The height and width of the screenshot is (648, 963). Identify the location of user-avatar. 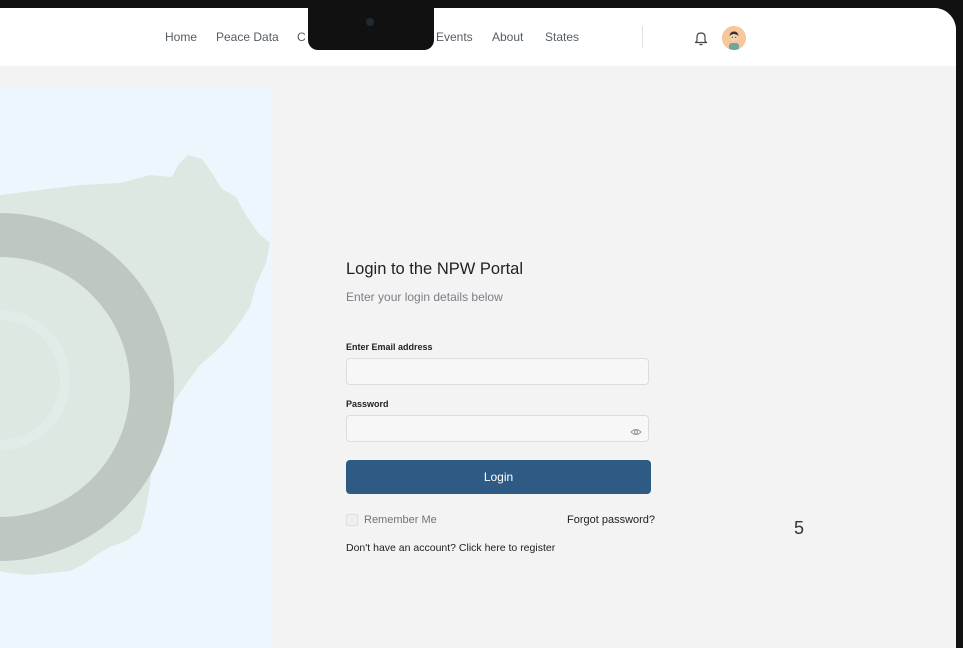
(734, 38).